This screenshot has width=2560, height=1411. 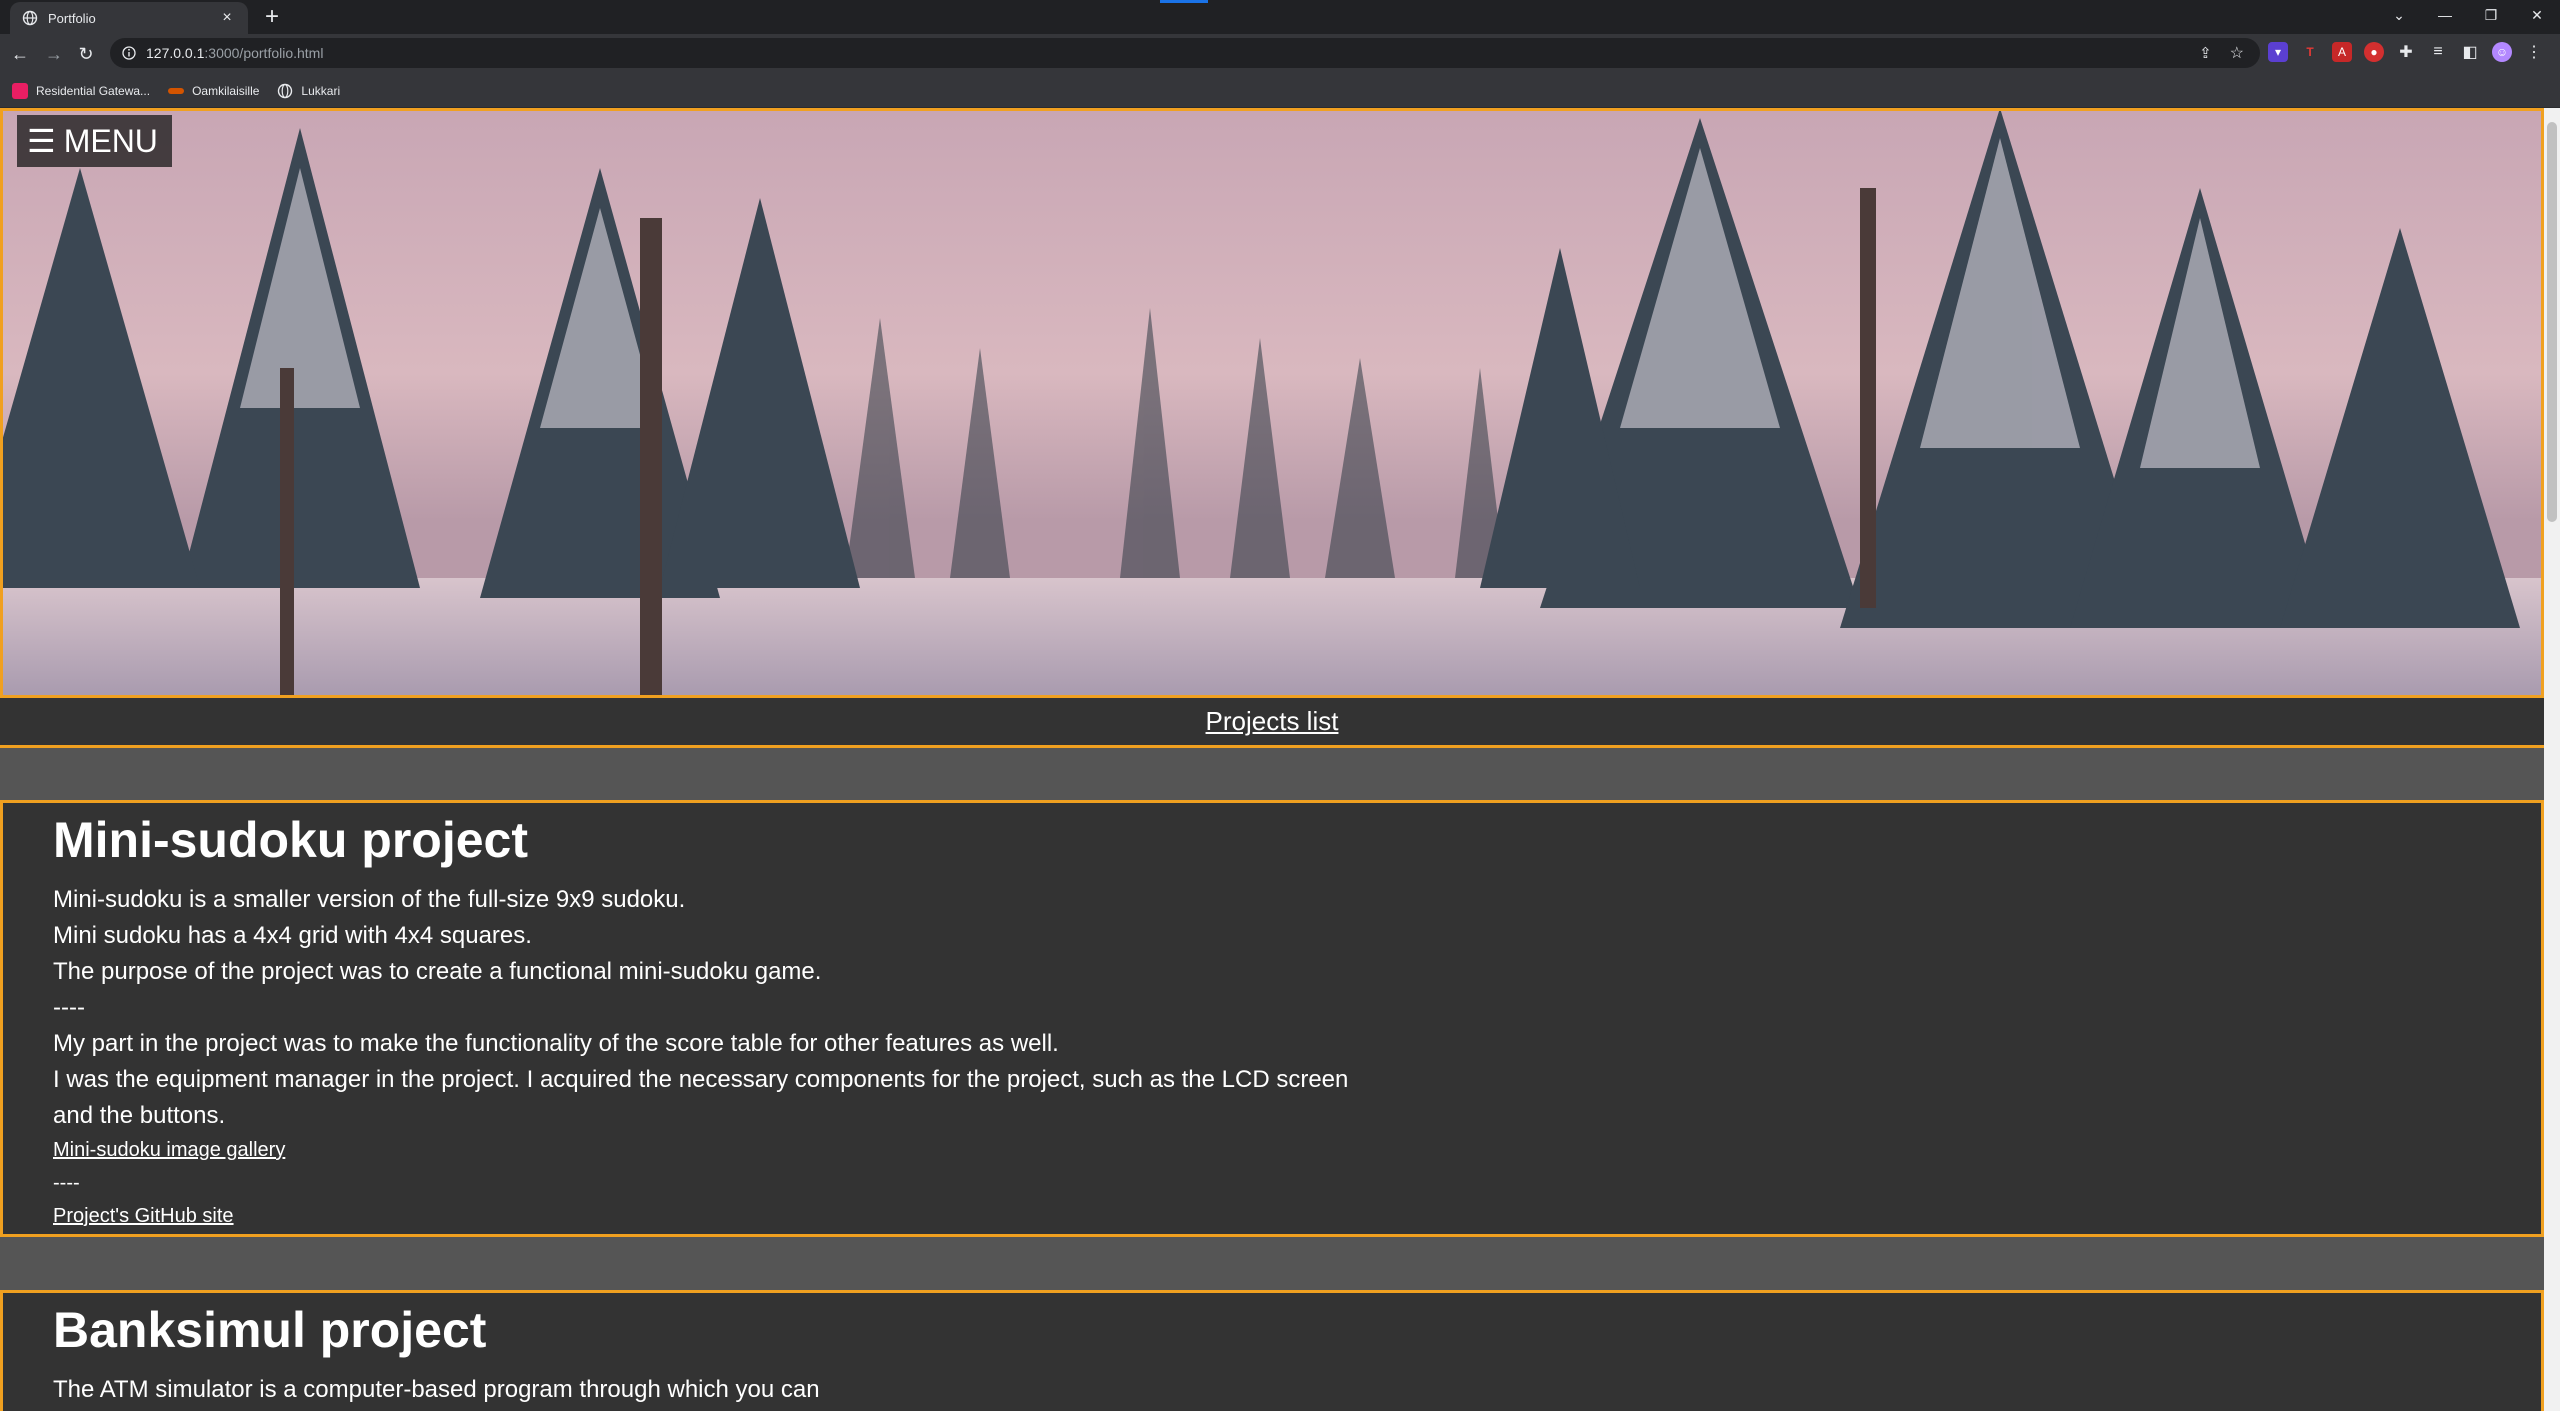 What do you see at coordinates (2470, 52) in the screenshot?
I see `side-panel-icon: ◧` at bounding box center [2470, 52].